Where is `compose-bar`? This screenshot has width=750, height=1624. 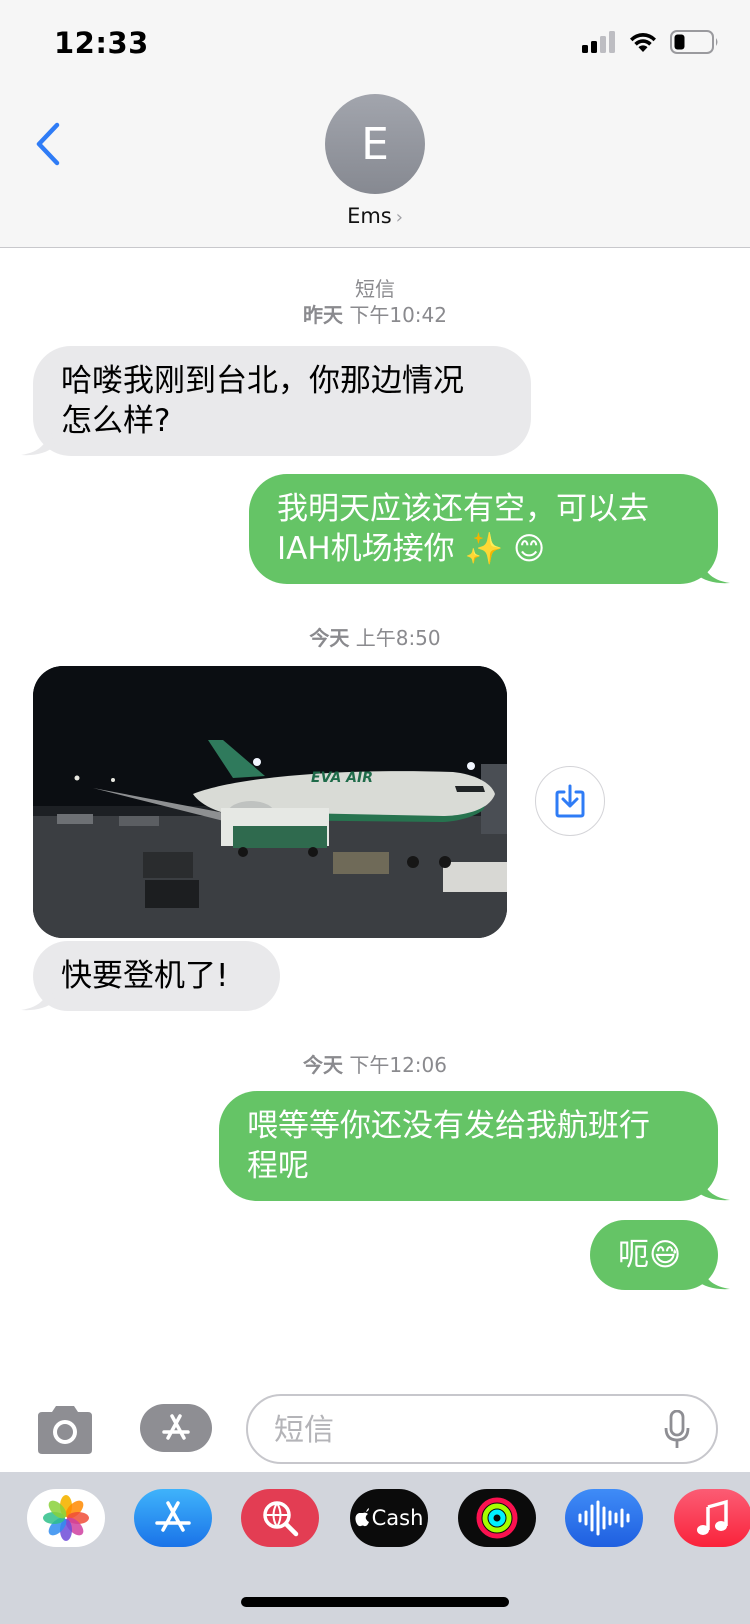 compose-bar is located at coordinates (375, 1432).